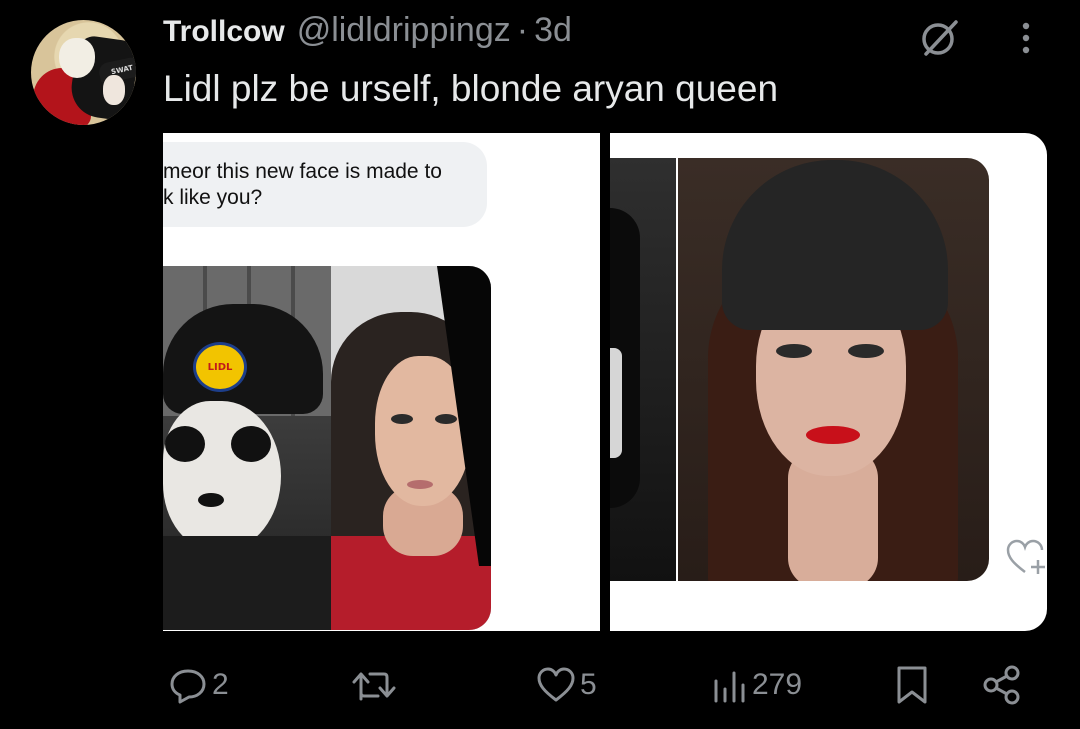  Describe the element at coordinates (553, 30) in the screenshot. I see `timestamp: 3d` at that location.